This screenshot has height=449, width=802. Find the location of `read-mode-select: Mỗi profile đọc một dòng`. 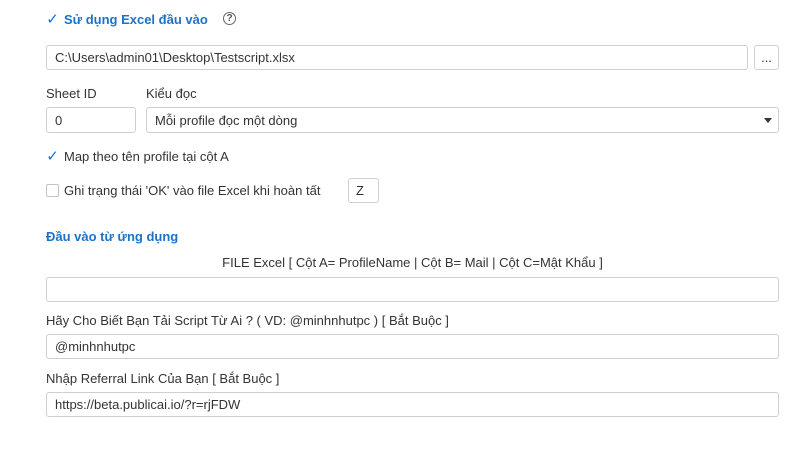

read-mode-select: Mỗi profile đọc một dòng is located at coordinates (462, 120).